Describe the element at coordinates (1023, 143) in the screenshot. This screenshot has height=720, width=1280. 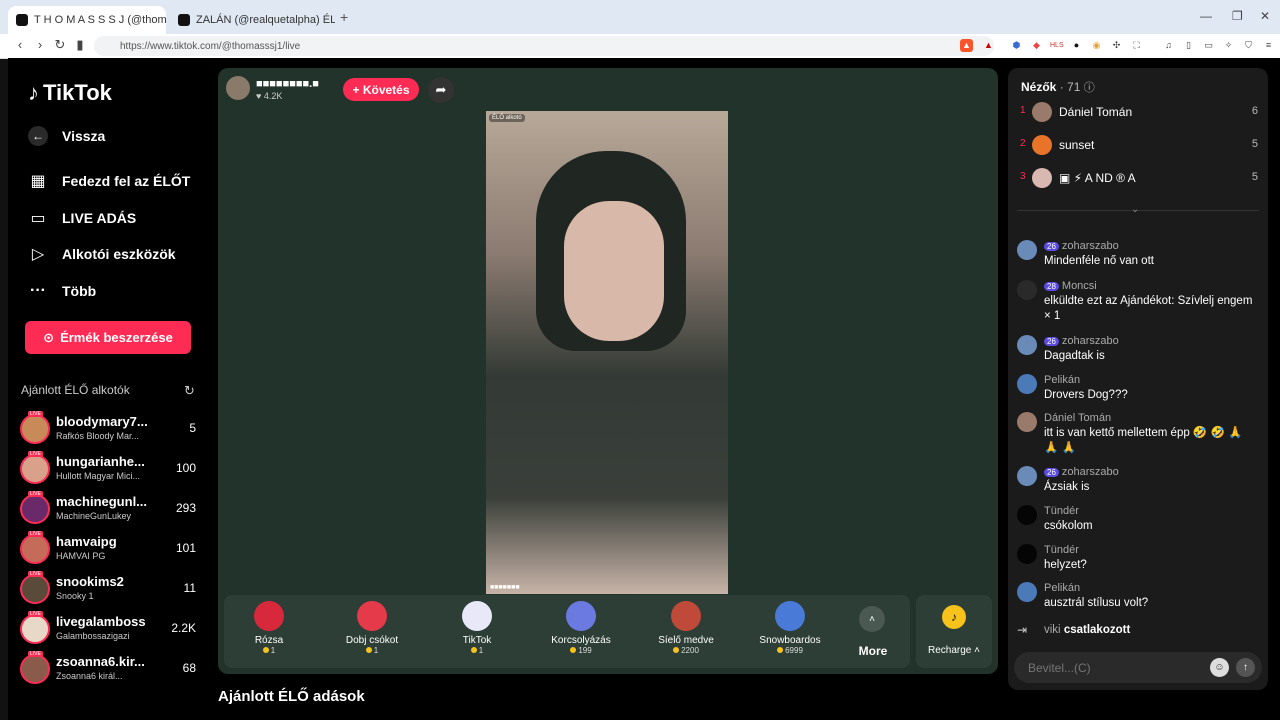
I see `viewer-rank: 2` at that location.